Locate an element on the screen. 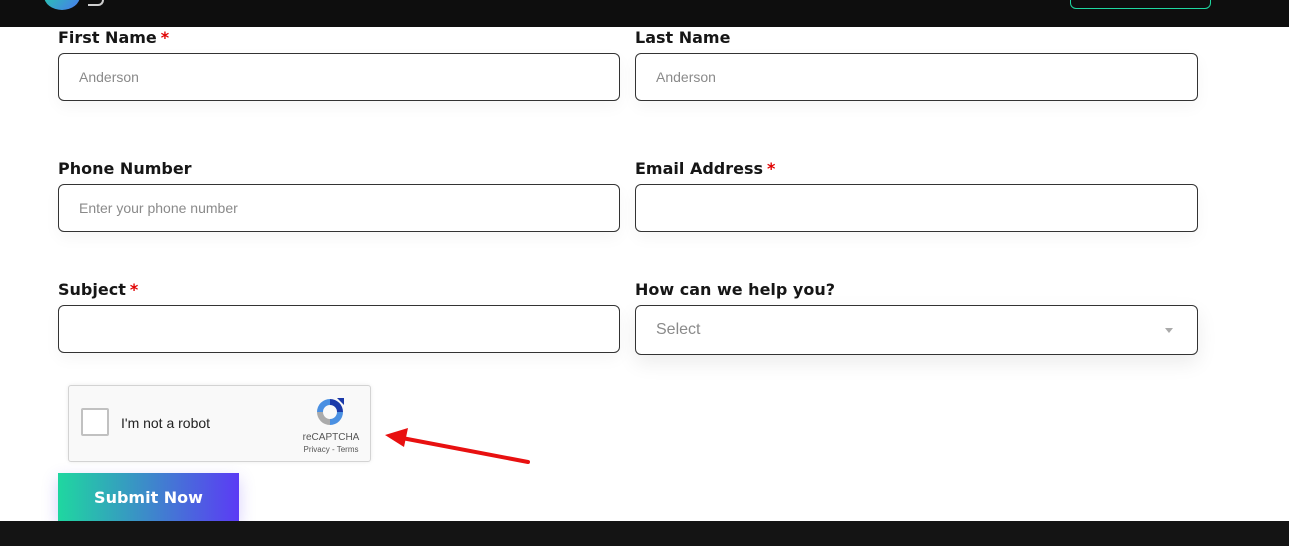 The height and width of the screenshot is (546, 1289). email-label-text: Email Address is located at coordinates (699, 168).